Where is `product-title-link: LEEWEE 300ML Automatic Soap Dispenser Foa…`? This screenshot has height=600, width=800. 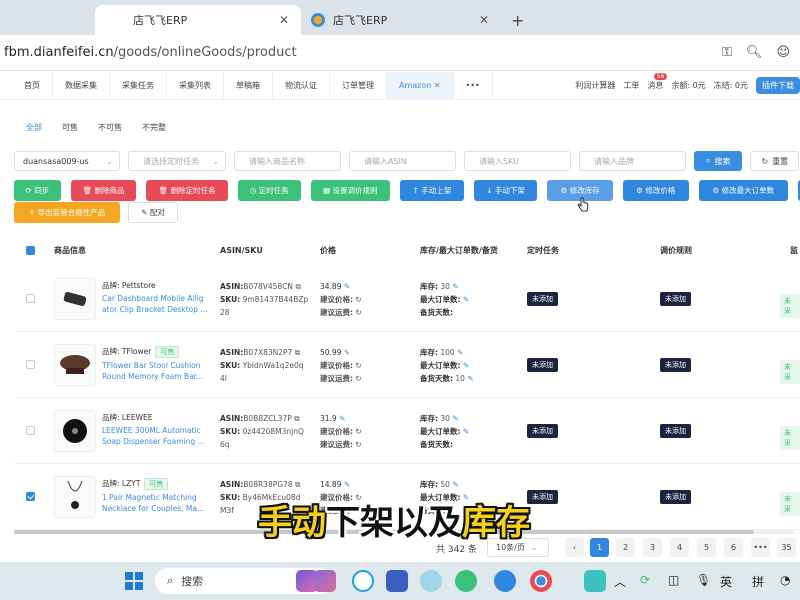
product-title-link: LEEWEE 300ML Automatic Soap Dispenser Foa… is located at coordinates (157, 436).